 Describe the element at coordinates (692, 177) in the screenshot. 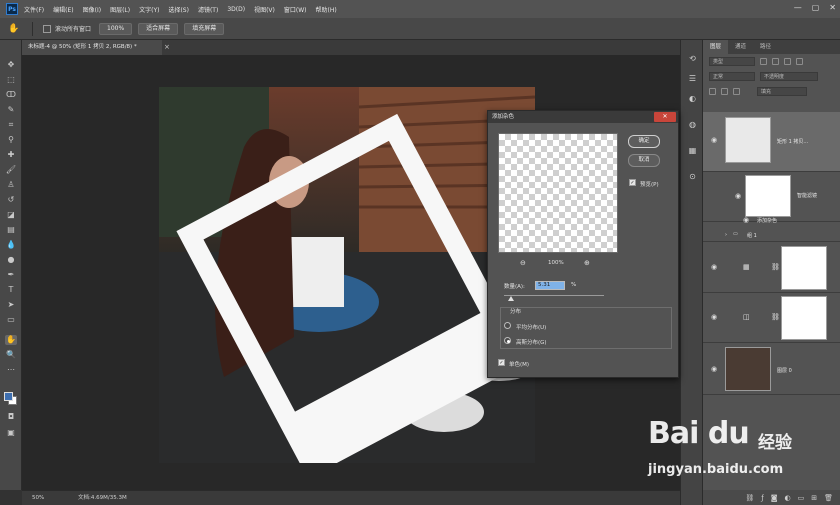

I see `libraries-panel-icon: ⊙` at that location.